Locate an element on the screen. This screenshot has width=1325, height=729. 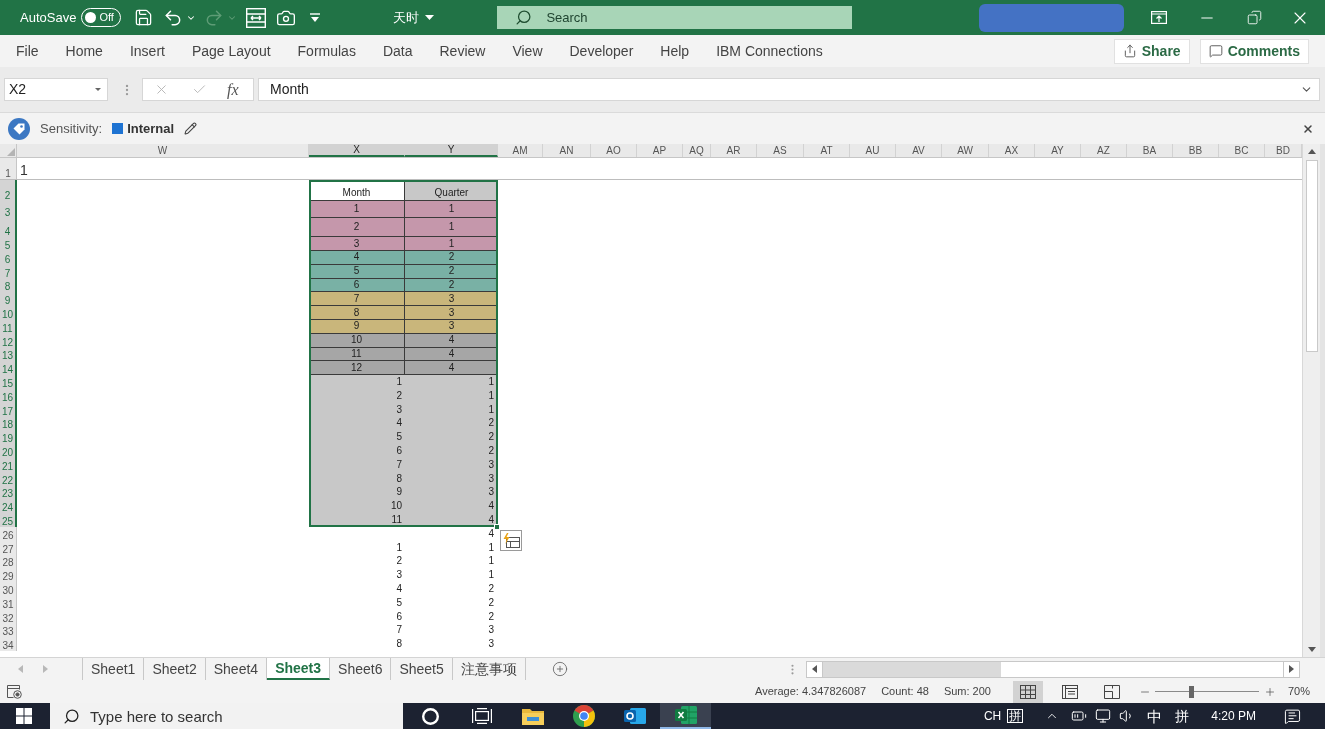
ribbon-display-icon is located at coordinates (1159, 17).